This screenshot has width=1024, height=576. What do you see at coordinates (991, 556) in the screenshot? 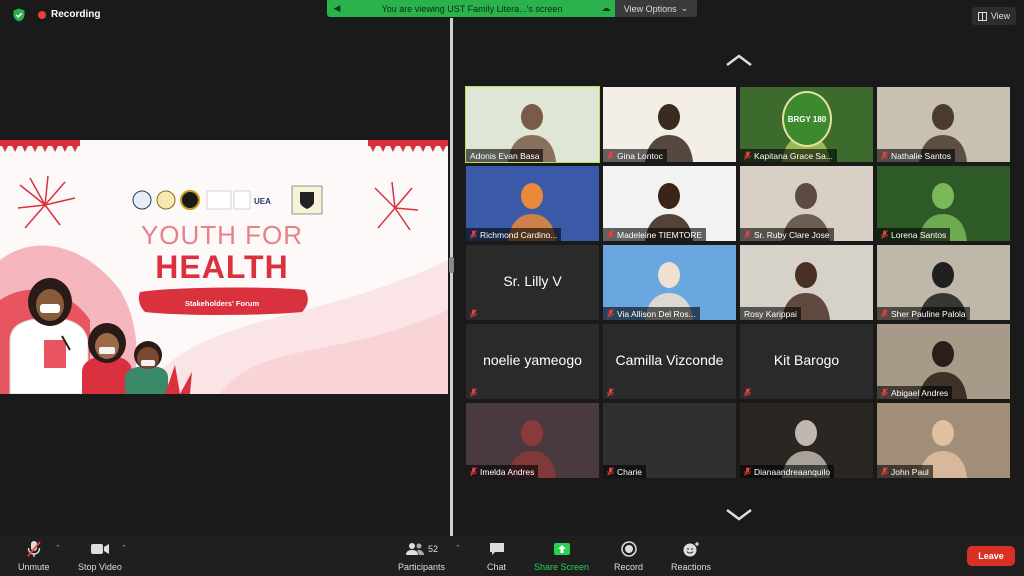
I see `leave-button: Leave` at bounding box center [991, 556].